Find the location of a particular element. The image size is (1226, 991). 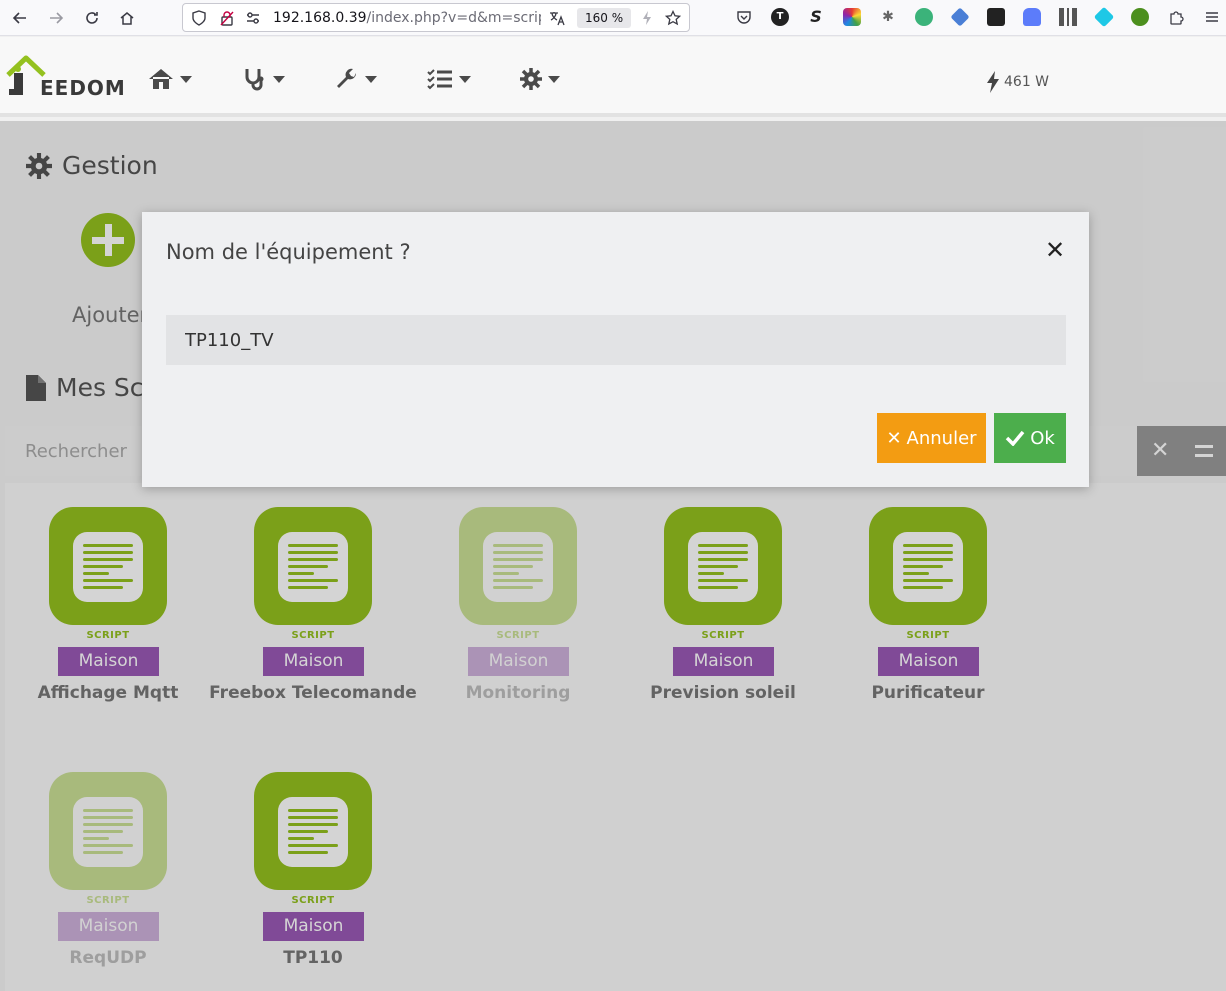

insecure-lock-icon is located at coordinates (227, 18).